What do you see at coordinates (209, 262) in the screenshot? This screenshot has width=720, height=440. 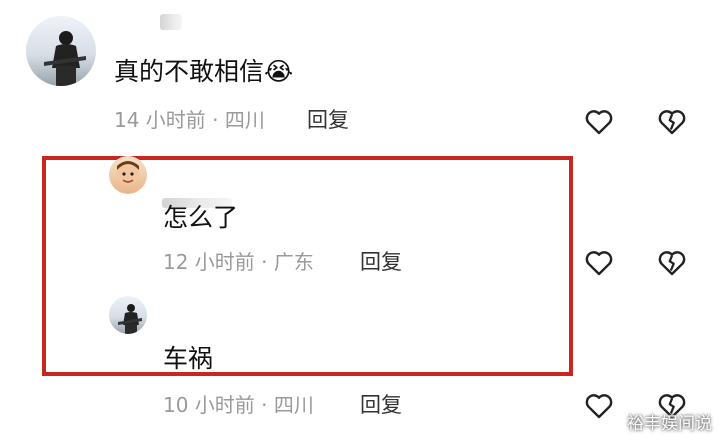 I see `comment-time: 12 小时前` at bounding box center [209, 262].